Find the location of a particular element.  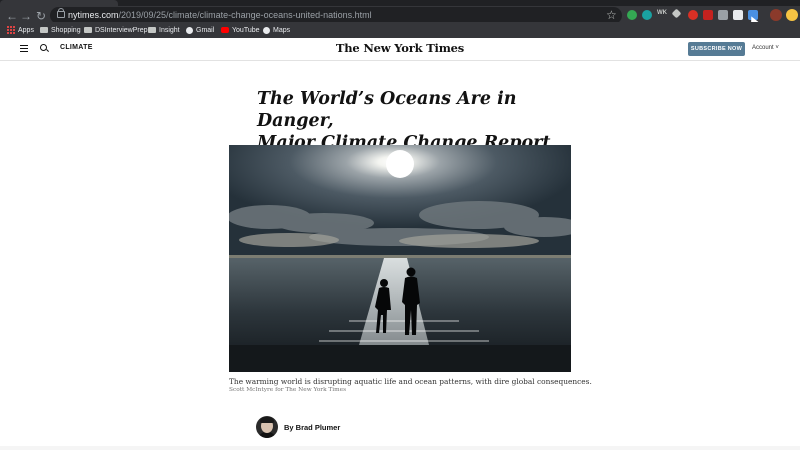

active-tab is located at coordinates (59, 3).